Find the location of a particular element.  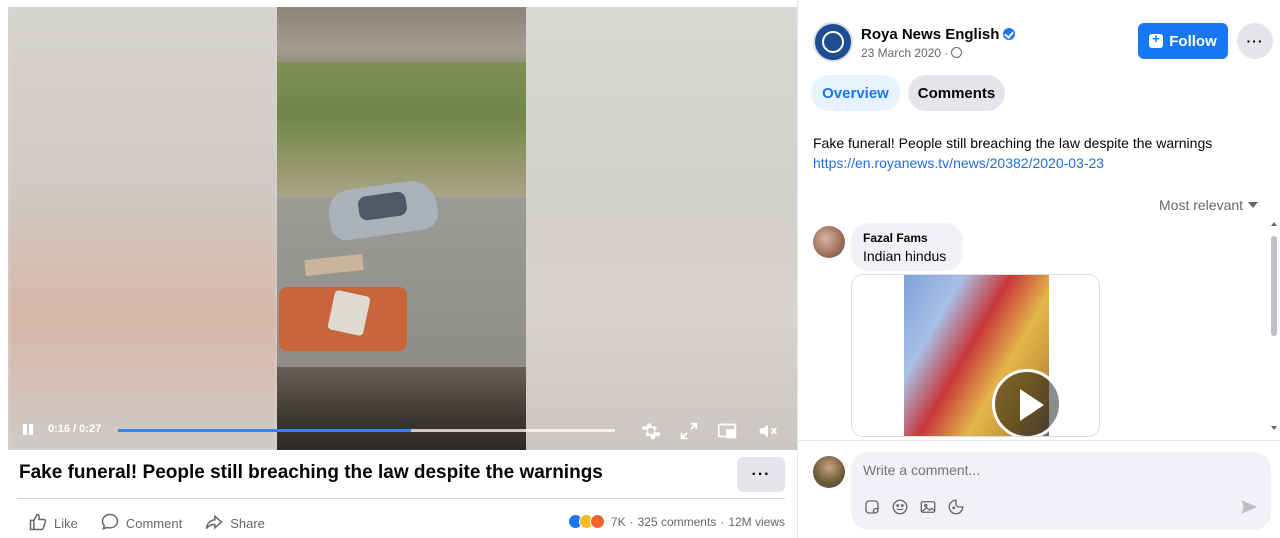

panel-divider is located at coordinates (797, 269).